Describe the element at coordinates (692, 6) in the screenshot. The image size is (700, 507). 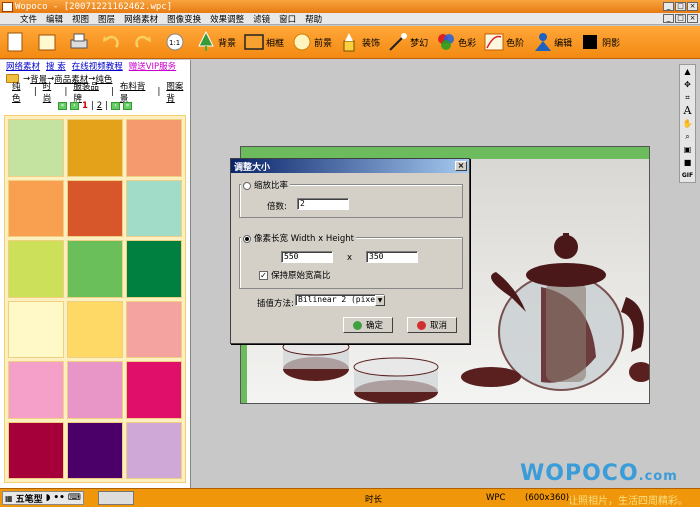
I see `close-button: ×` at that location.